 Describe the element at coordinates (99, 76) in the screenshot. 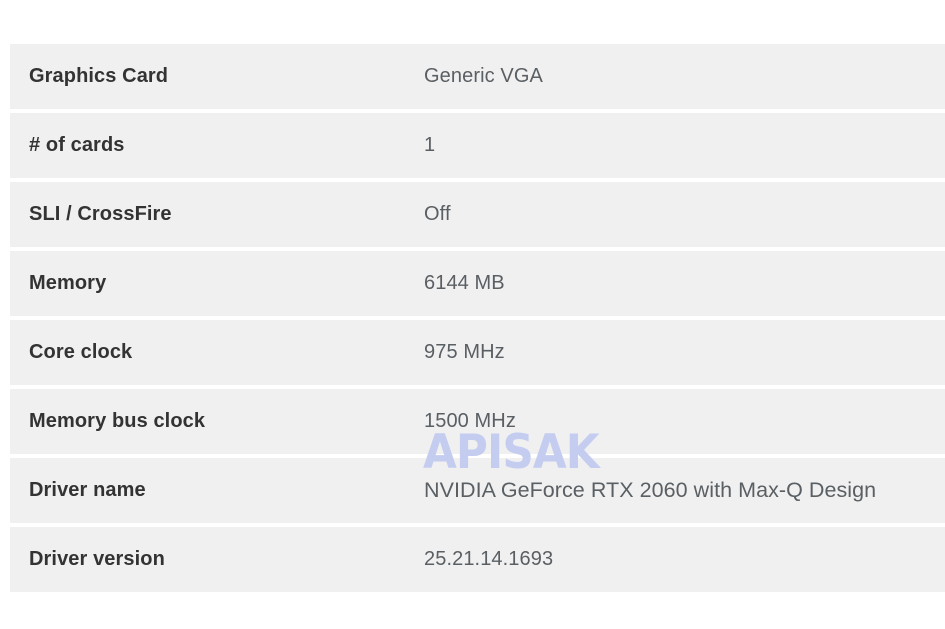

I see `spec-label: Graphics Card` at that location.